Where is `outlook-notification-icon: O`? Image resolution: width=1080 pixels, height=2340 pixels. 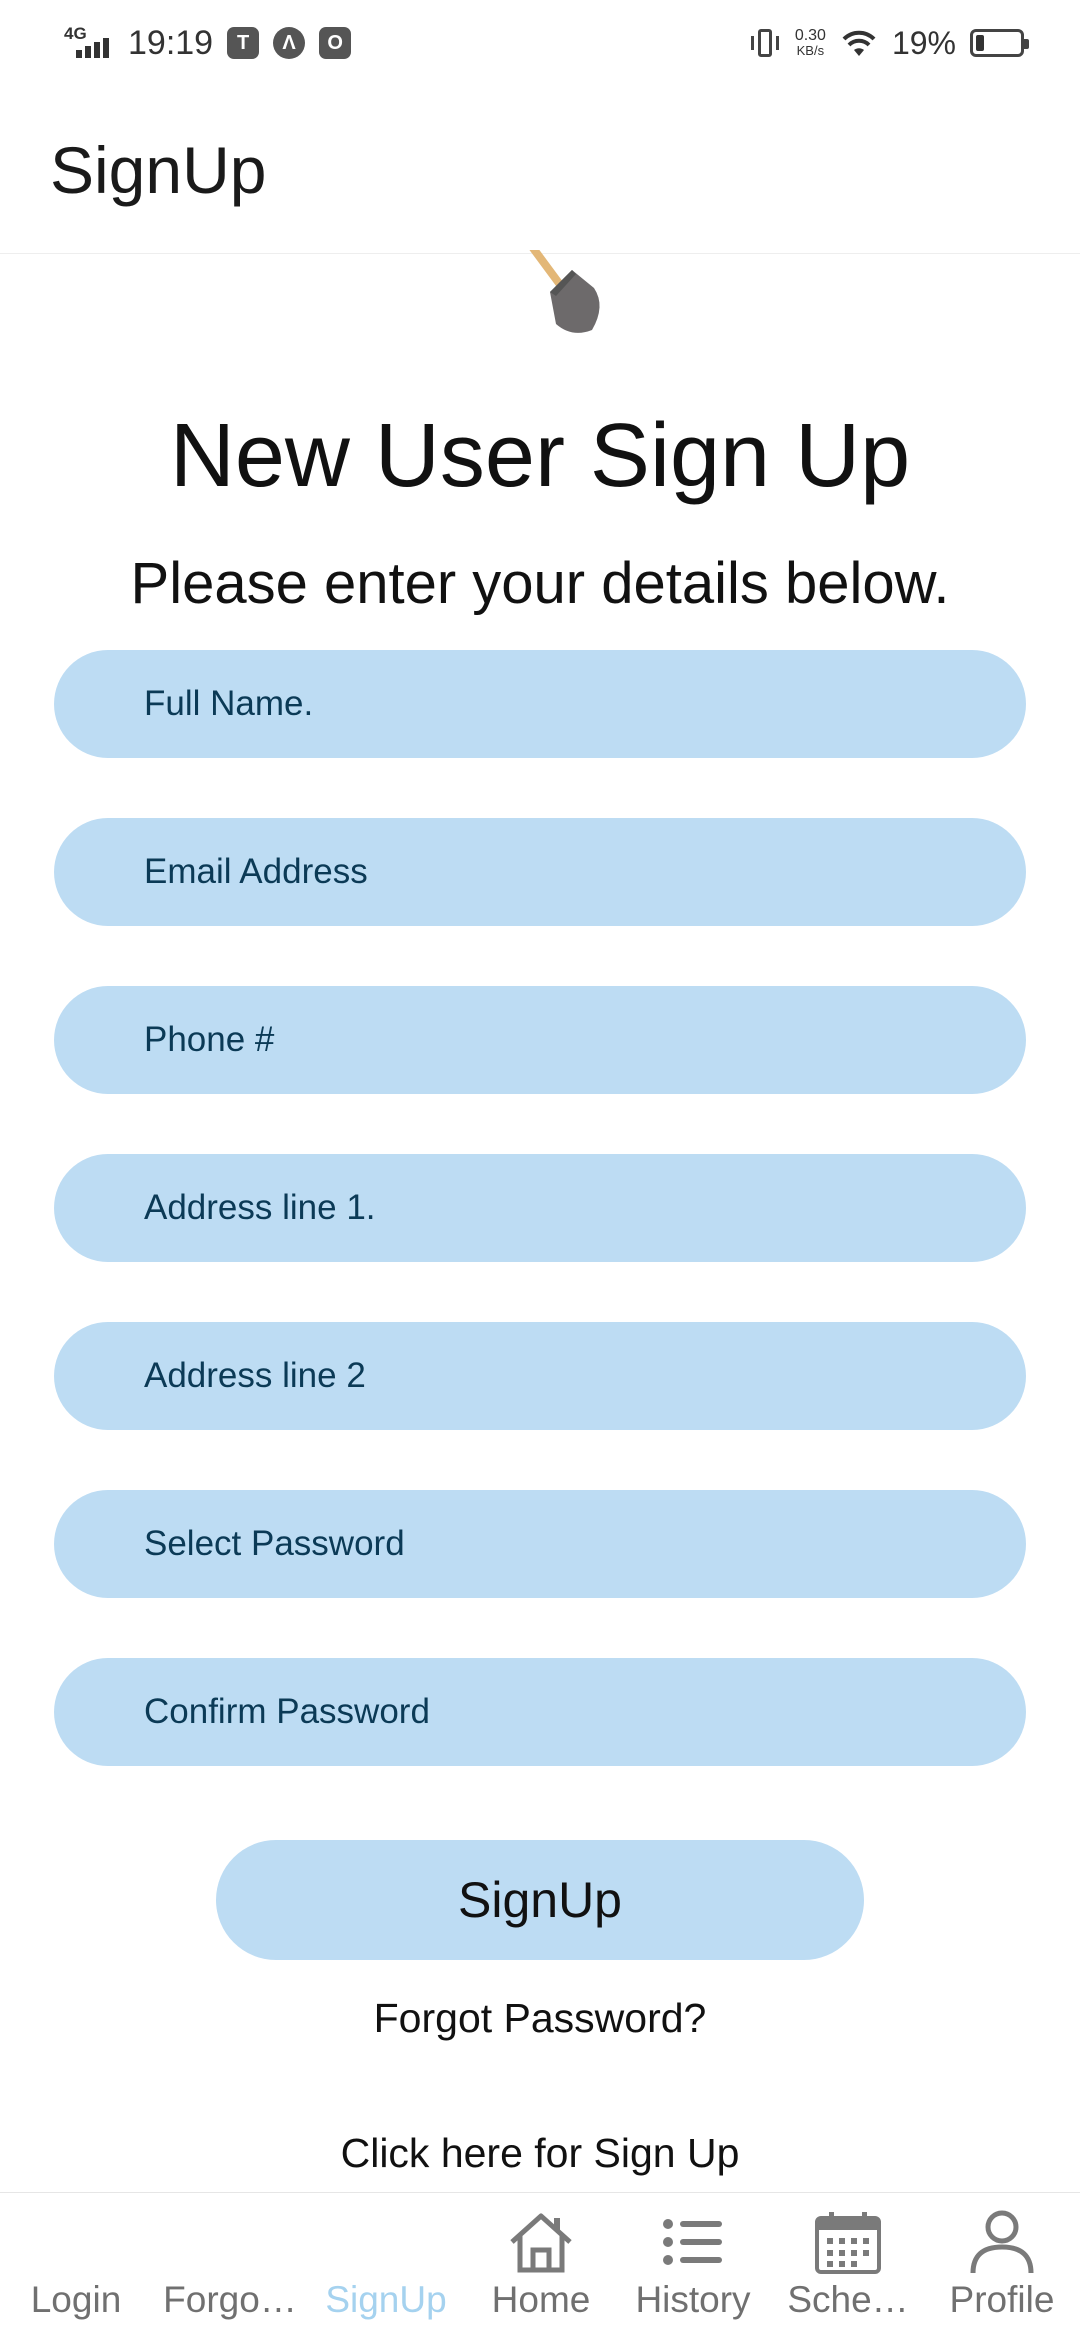
outlook-notification-icon: O is located at coordinates (335, 43).